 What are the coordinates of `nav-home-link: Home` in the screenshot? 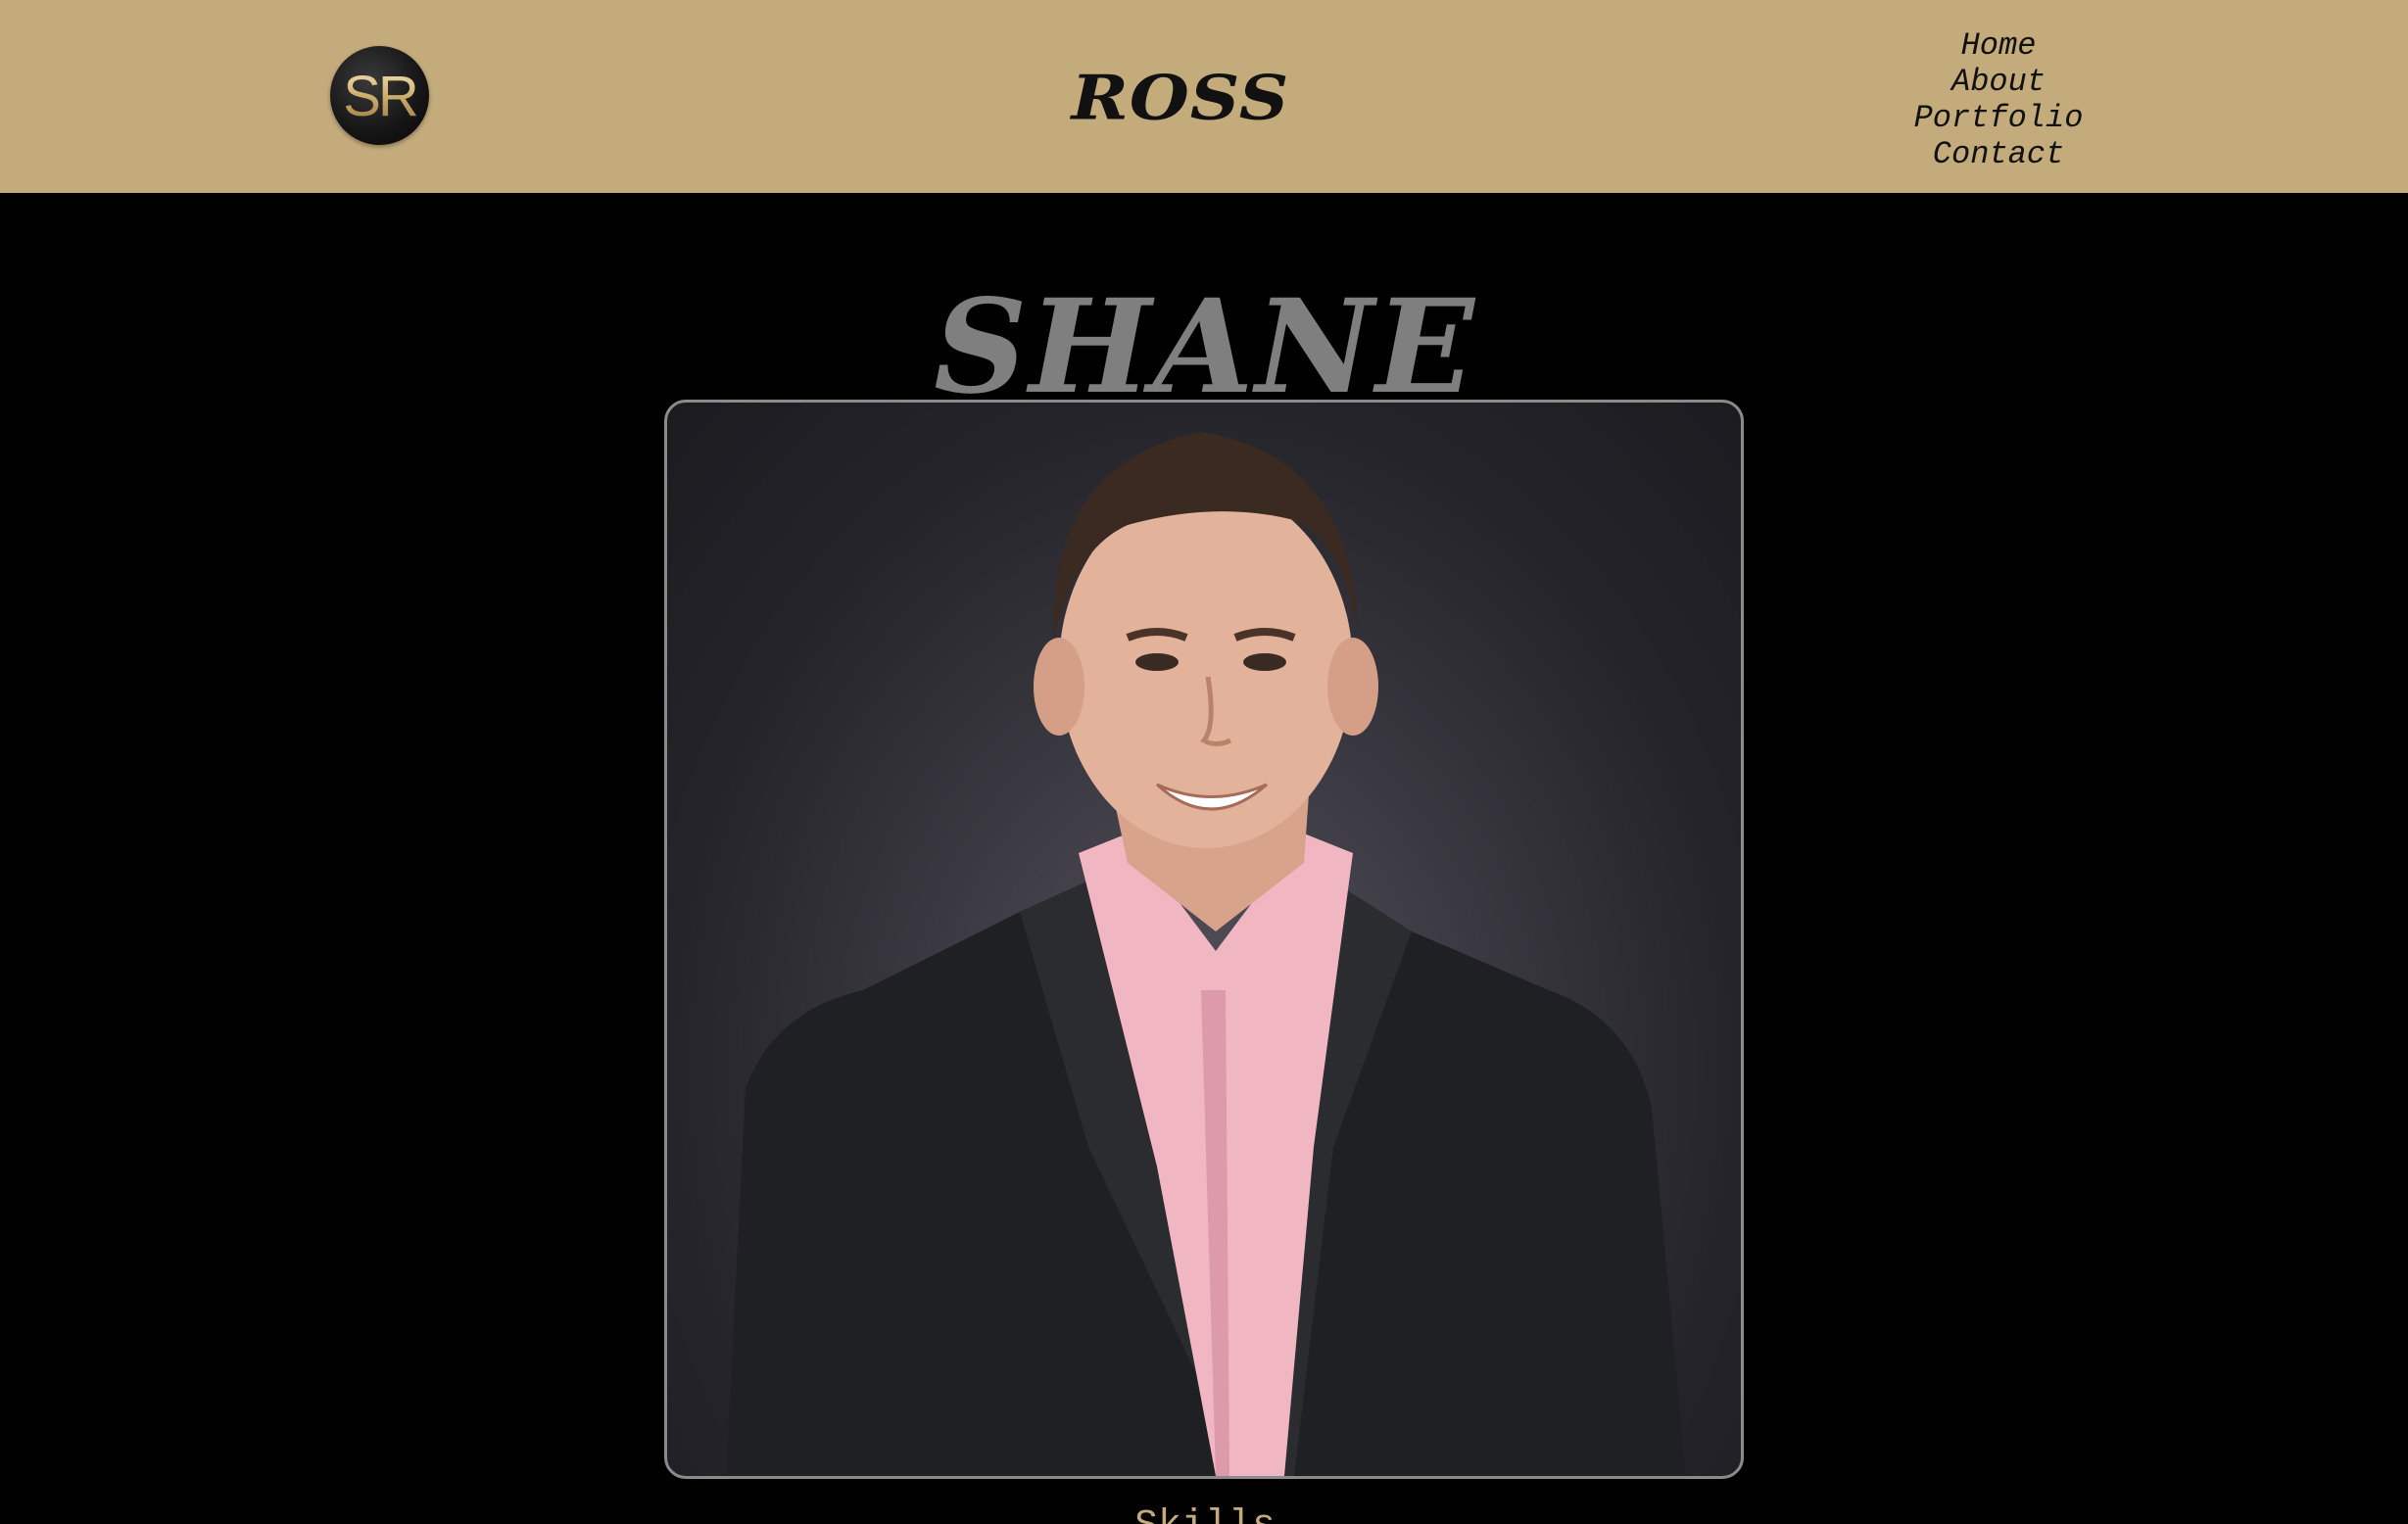 It's located at (1998, 46).